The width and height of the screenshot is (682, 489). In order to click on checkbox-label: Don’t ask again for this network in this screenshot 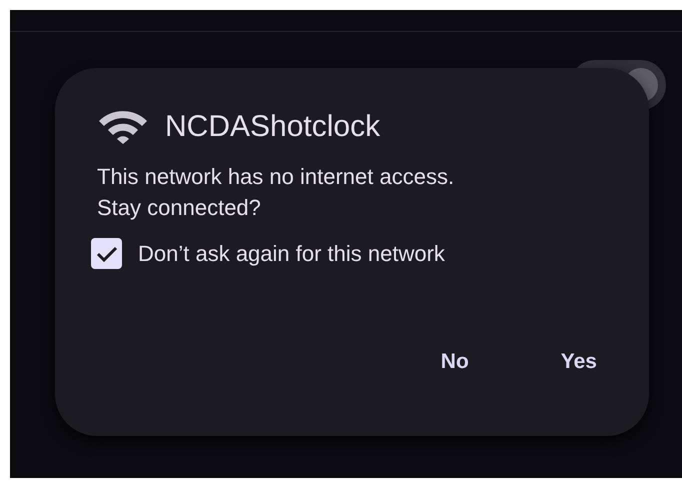, I will do `click(291, 254)`.